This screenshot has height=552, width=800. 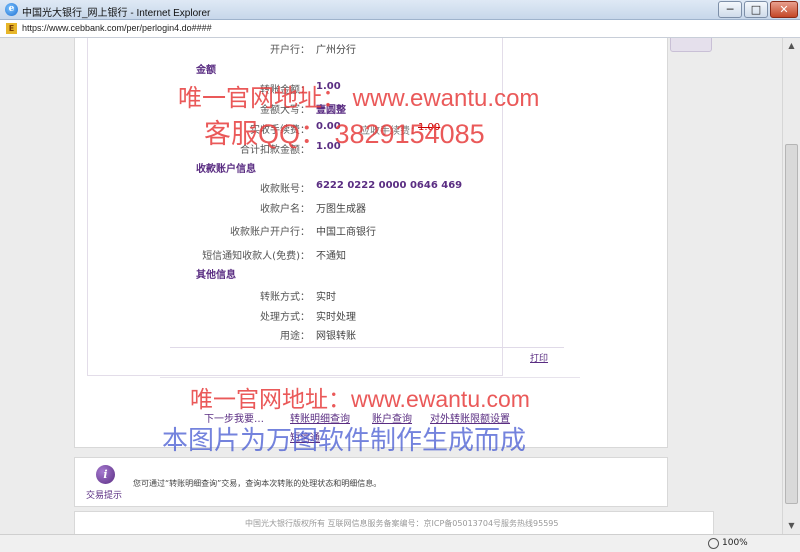 I want to click on transfer-mode-value: 实时, so click(x=326, y=297).